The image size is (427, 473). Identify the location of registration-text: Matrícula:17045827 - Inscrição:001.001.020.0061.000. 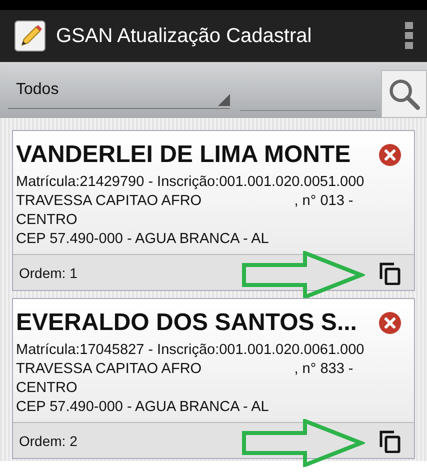
(190, 350).